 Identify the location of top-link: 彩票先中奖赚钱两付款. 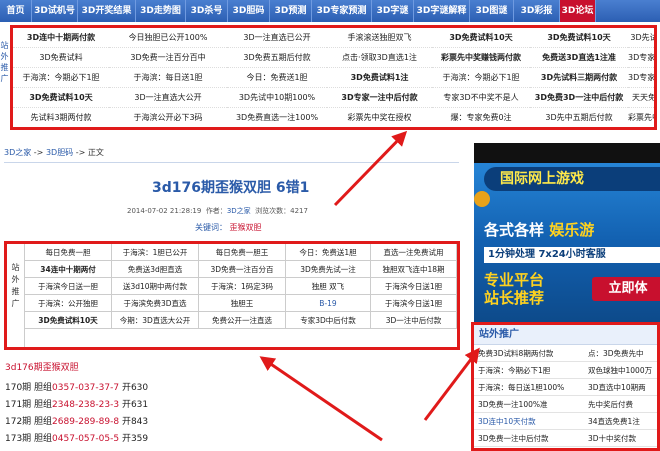
(481, 58).